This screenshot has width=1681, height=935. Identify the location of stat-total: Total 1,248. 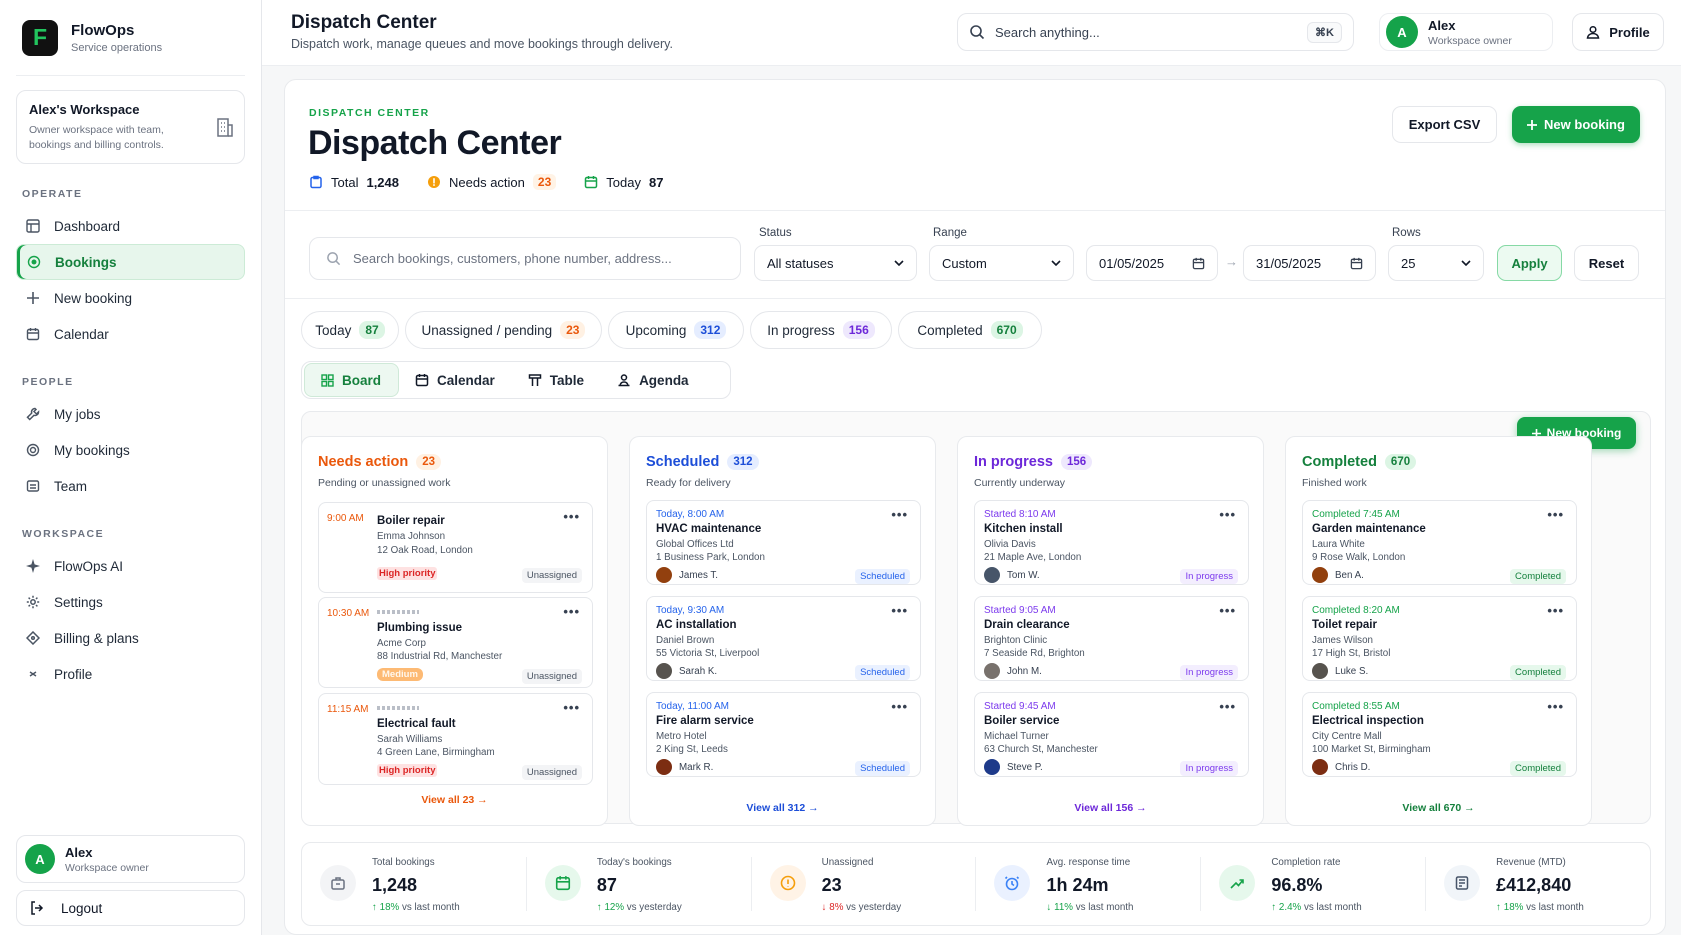
(354, 182).